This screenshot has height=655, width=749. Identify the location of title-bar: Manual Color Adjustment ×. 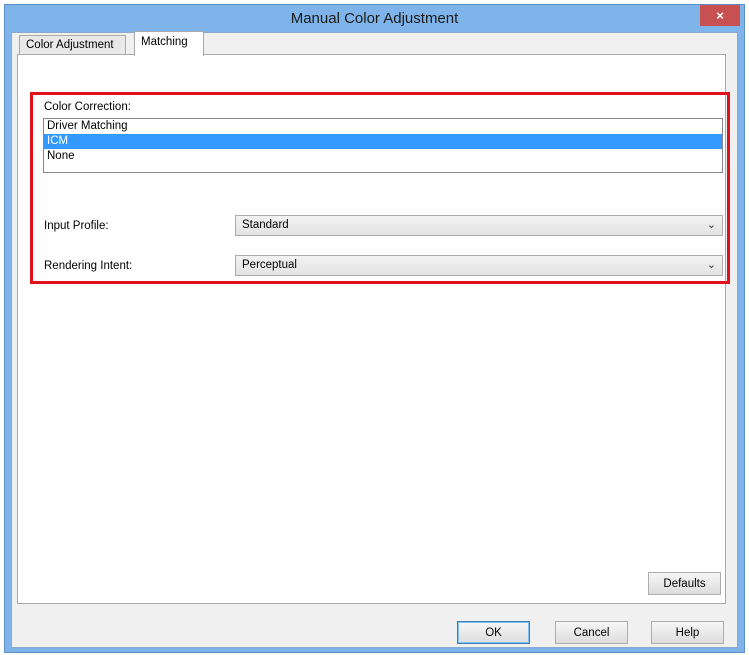
(374, 18).